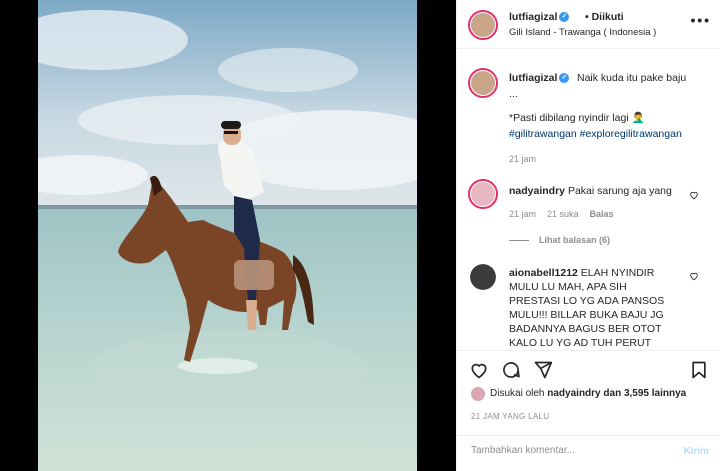 This screenshot has height=471, width=720. I want to click on liked-by-avatar, so click(478, 394).